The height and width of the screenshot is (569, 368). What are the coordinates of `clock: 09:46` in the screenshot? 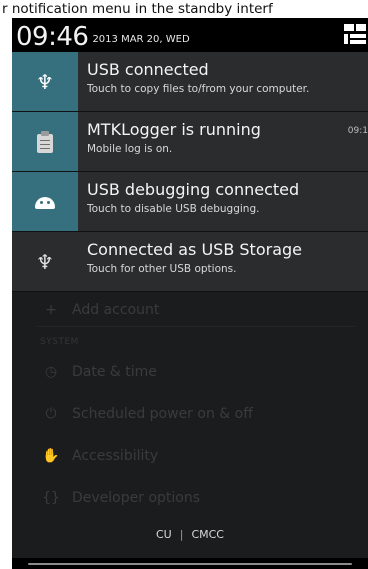 It's located at (52, 37).